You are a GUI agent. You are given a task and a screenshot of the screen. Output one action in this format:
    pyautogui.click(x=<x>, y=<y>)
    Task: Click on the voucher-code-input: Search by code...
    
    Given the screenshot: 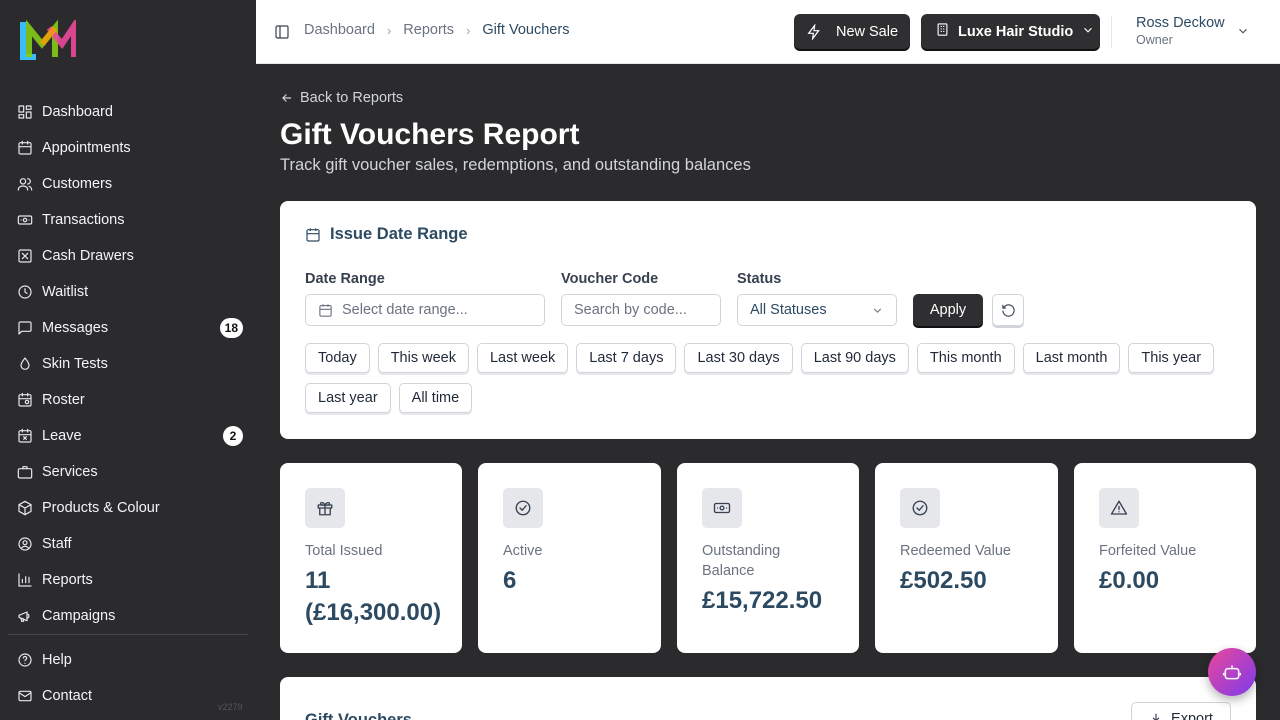 What is the action you would take?
    pyautogui.click(x=641, y=310)
    